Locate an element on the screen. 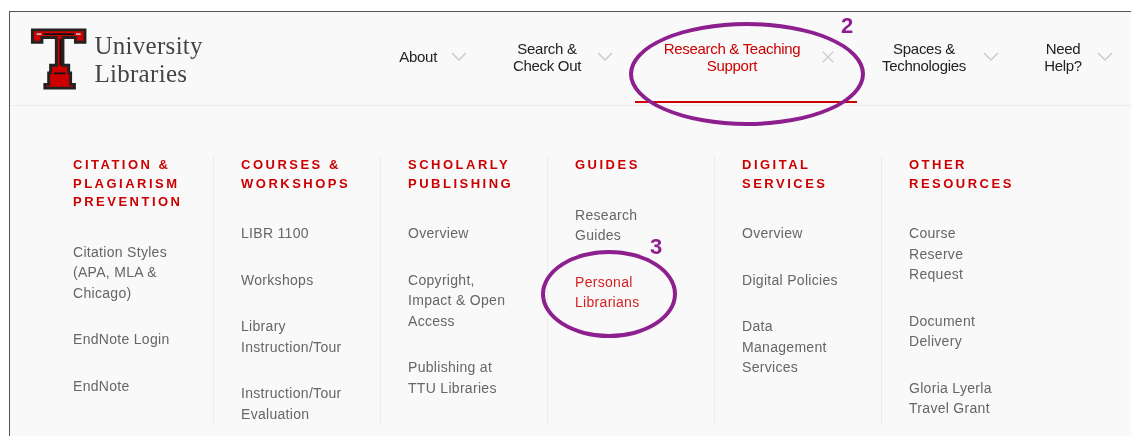 The width and height of the screenshot is (1131, 436). menu-link: EndNote is located at coordinates (101, 385).